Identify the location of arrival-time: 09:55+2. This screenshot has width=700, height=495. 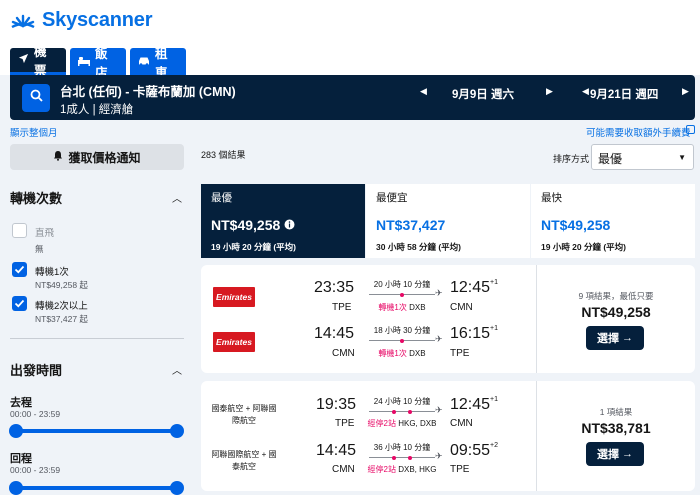
(474, 451).